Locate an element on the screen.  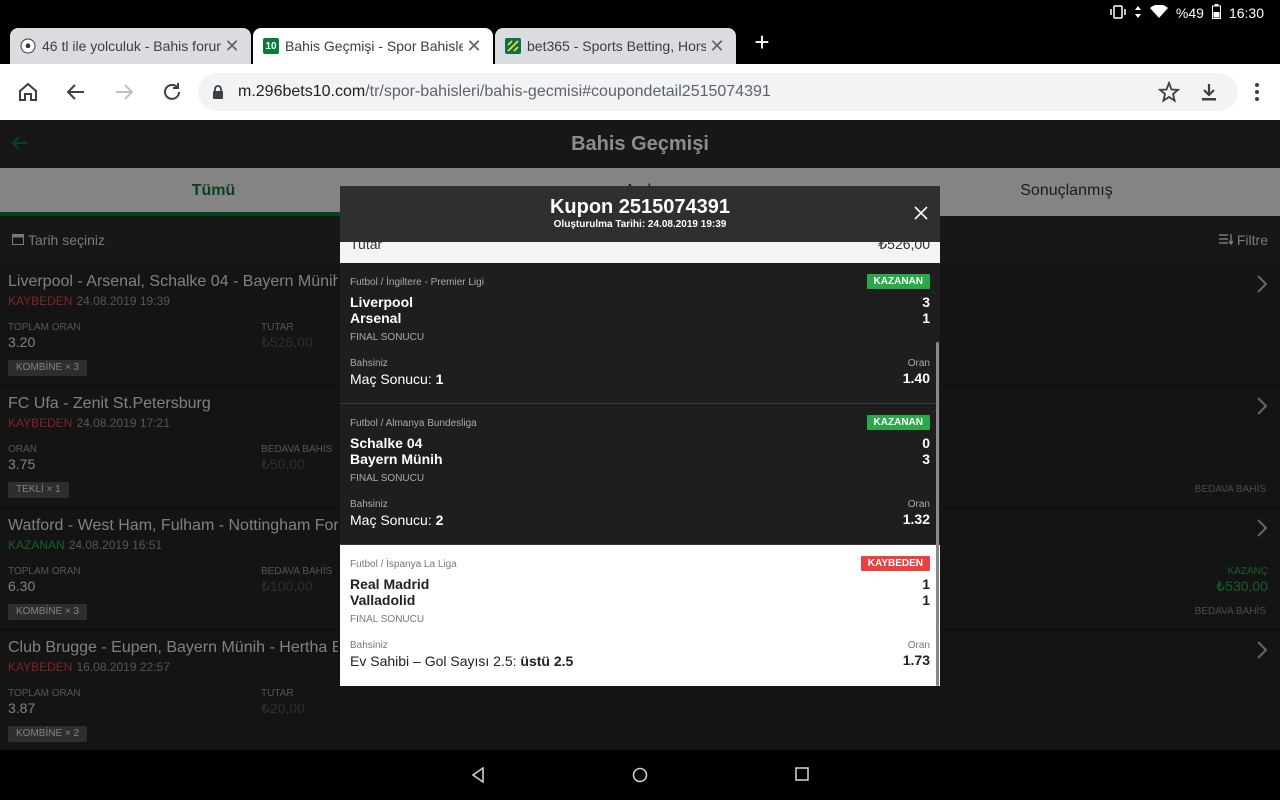
site-favicon: 10 is located at coordinates (271, 46).